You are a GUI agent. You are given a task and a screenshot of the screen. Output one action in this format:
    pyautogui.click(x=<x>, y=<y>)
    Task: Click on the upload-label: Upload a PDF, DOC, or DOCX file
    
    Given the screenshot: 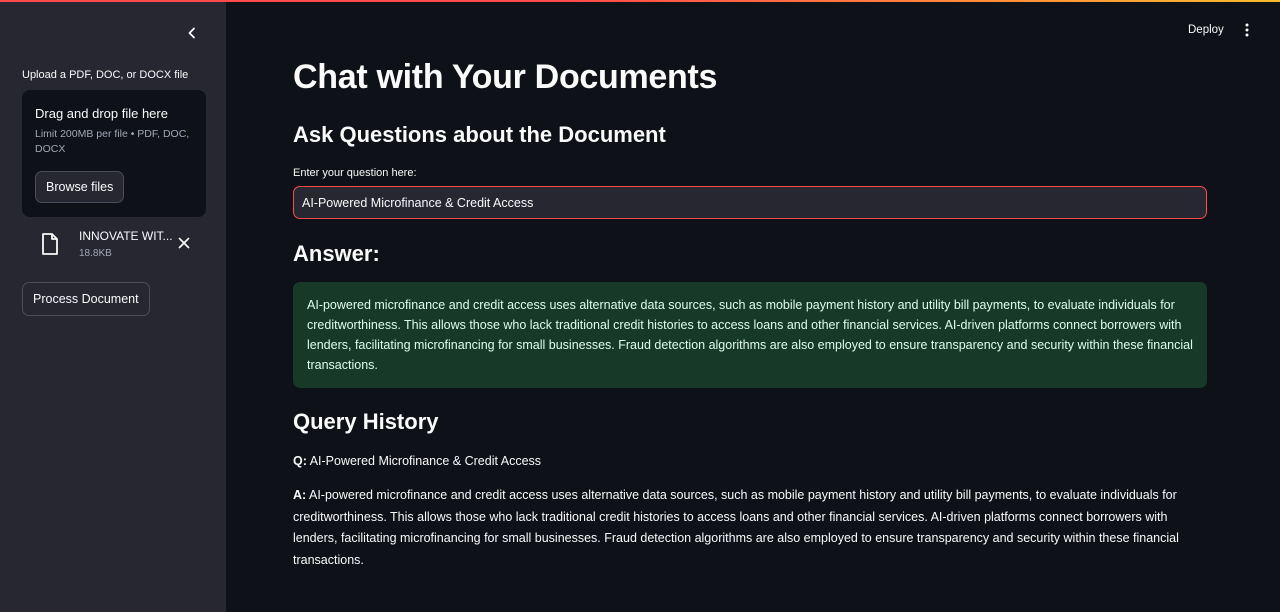 What is the action you would take?
    pyautogui.click(x=105, y=75)
    